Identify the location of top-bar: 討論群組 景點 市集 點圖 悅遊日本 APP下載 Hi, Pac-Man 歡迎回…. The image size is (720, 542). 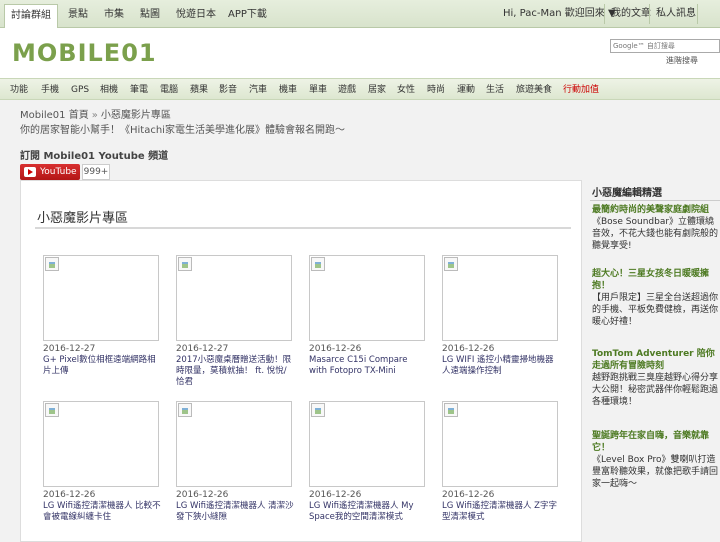
(360, 14).